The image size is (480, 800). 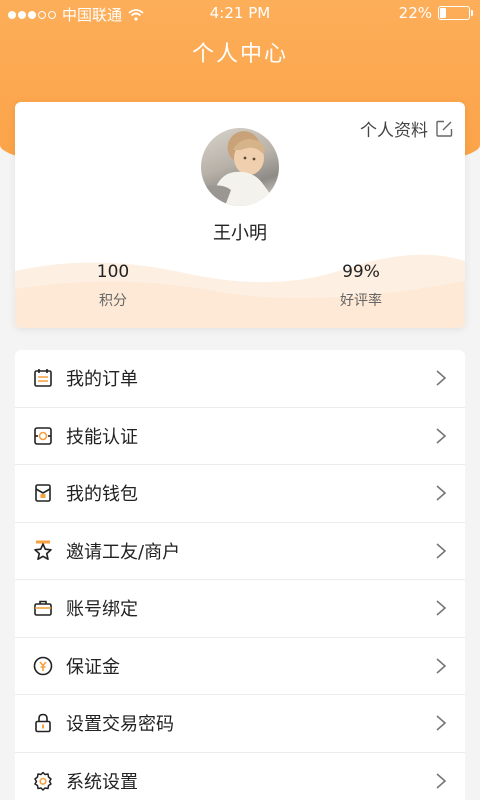 What do you see at coordinates (120, 725) in the screenshot?
I see `menu-item-label: 设置交易密码` at bounding box center [120, 725].